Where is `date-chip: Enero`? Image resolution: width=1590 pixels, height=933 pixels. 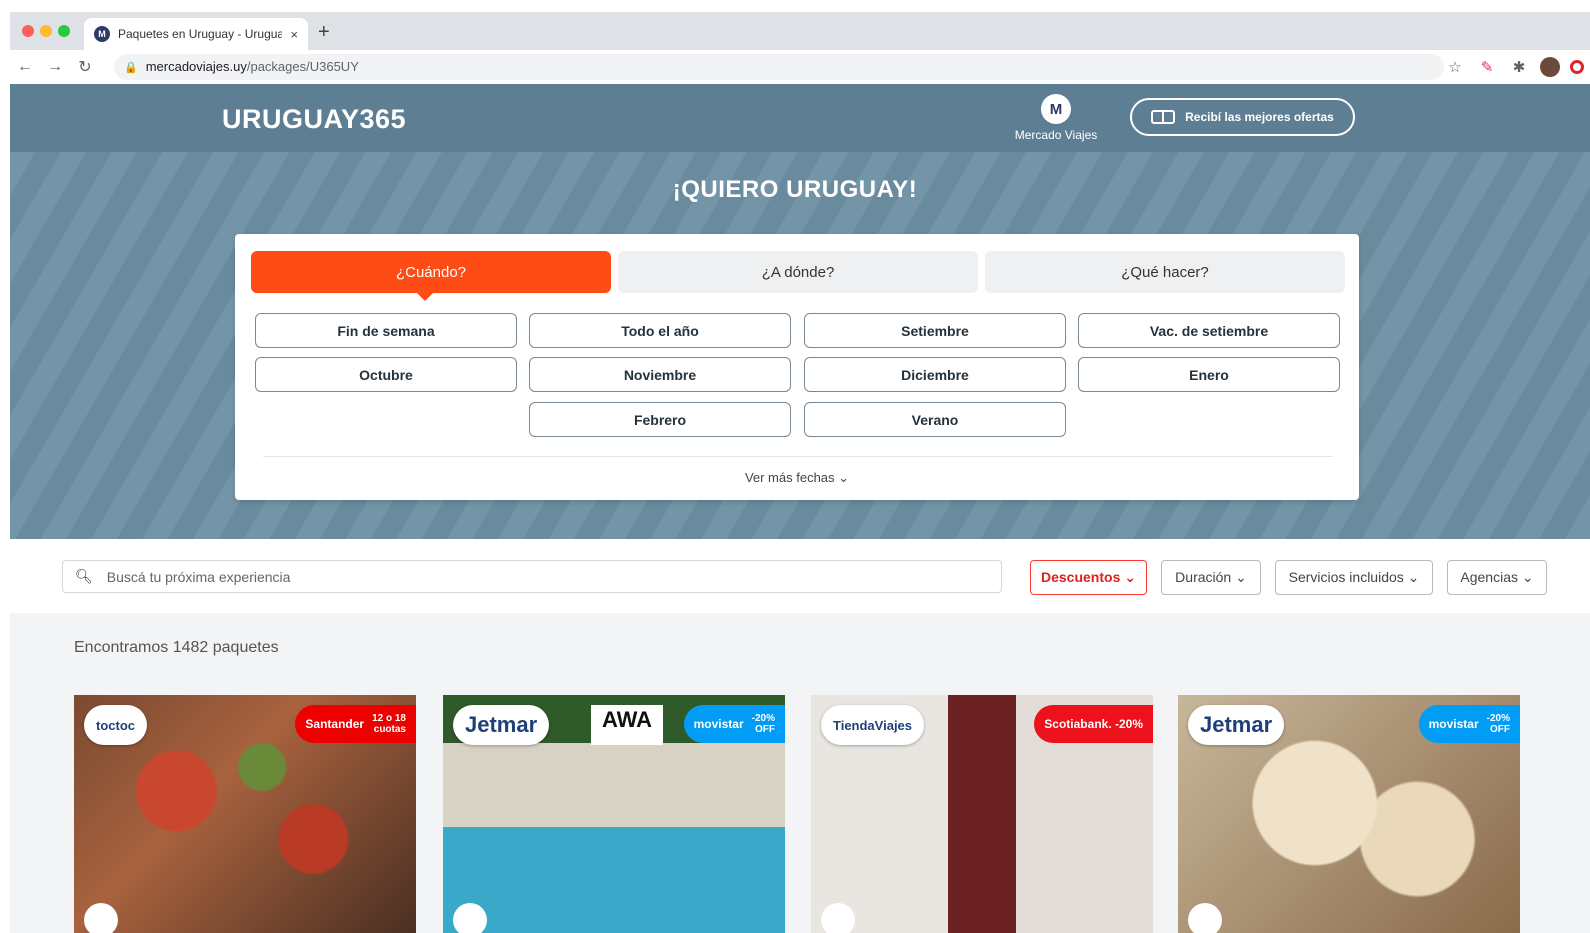
date-chip: Enero is located at coordinates (1209, 374).